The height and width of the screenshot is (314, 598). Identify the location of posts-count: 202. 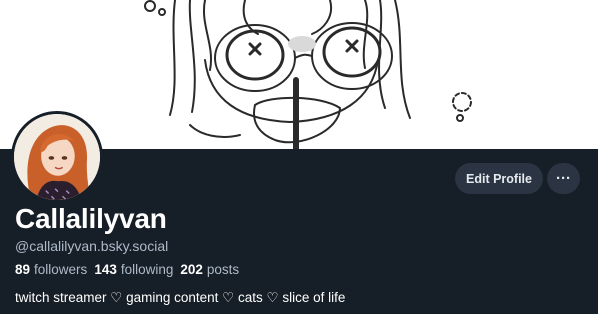
(191, 269).